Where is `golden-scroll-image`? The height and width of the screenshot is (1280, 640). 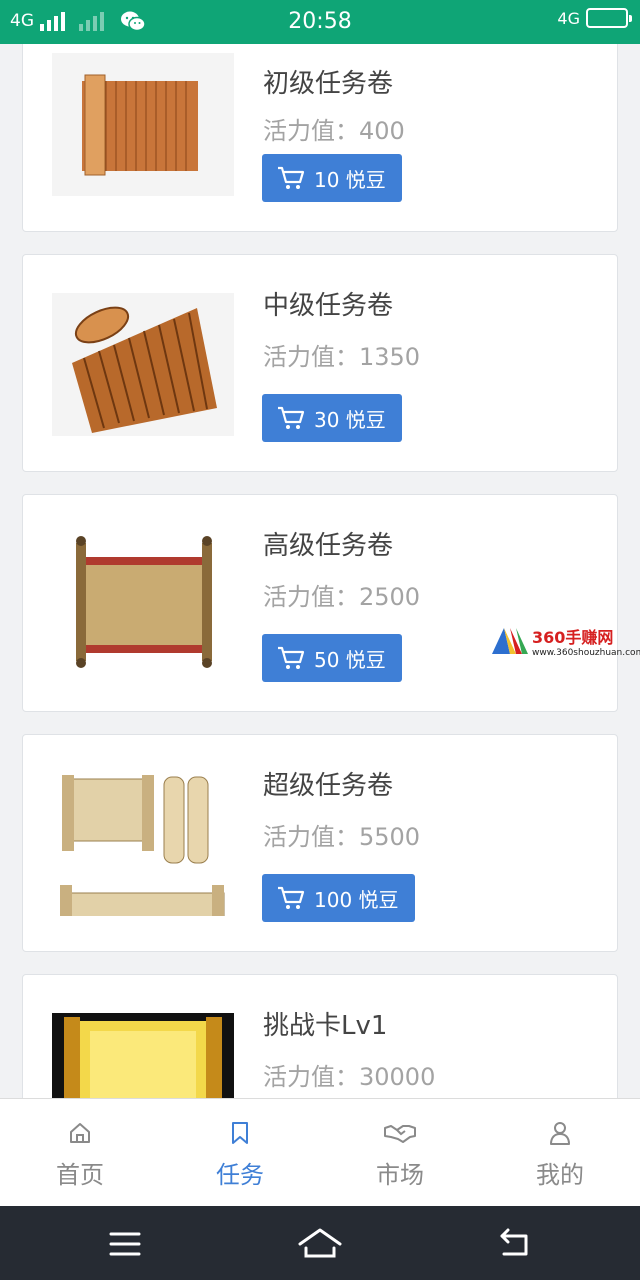 golden-scroll-image is located at coordinates (143, 1055).